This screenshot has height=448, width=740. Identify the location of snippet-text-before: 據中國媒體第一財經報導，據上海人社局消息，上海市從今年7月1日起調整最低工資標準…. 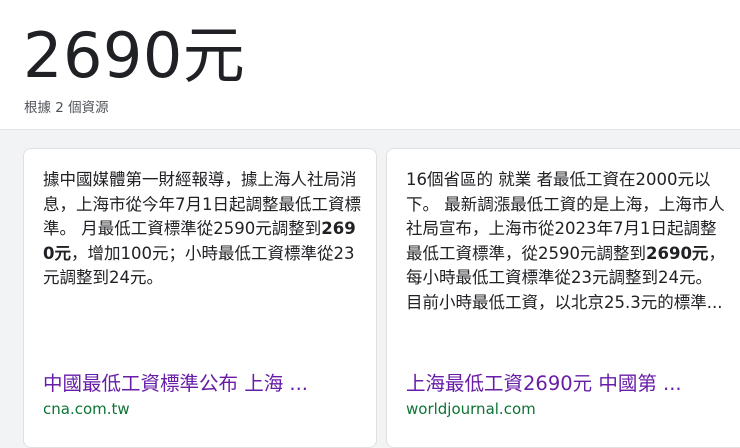
(202, 204).